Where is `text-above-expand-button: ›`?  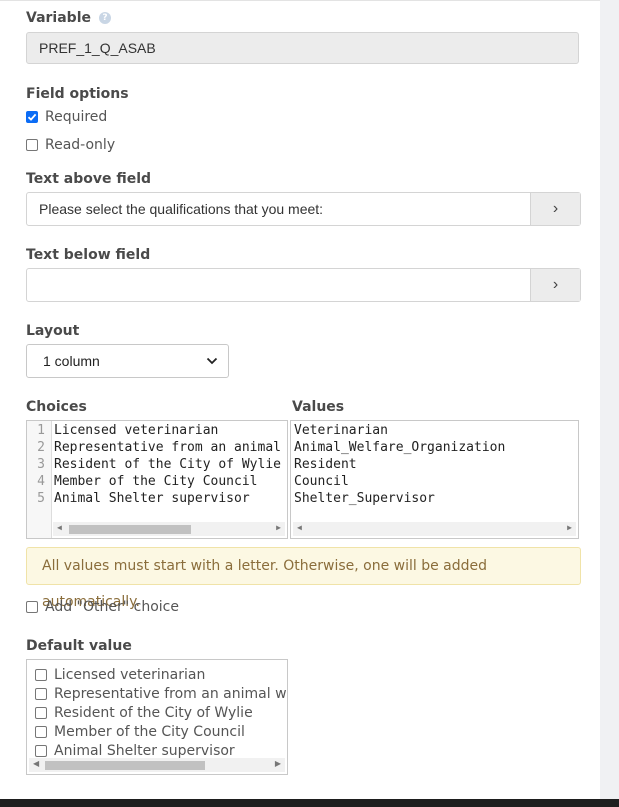
text-above-expand-button: › is located at coordinates (555, 209).